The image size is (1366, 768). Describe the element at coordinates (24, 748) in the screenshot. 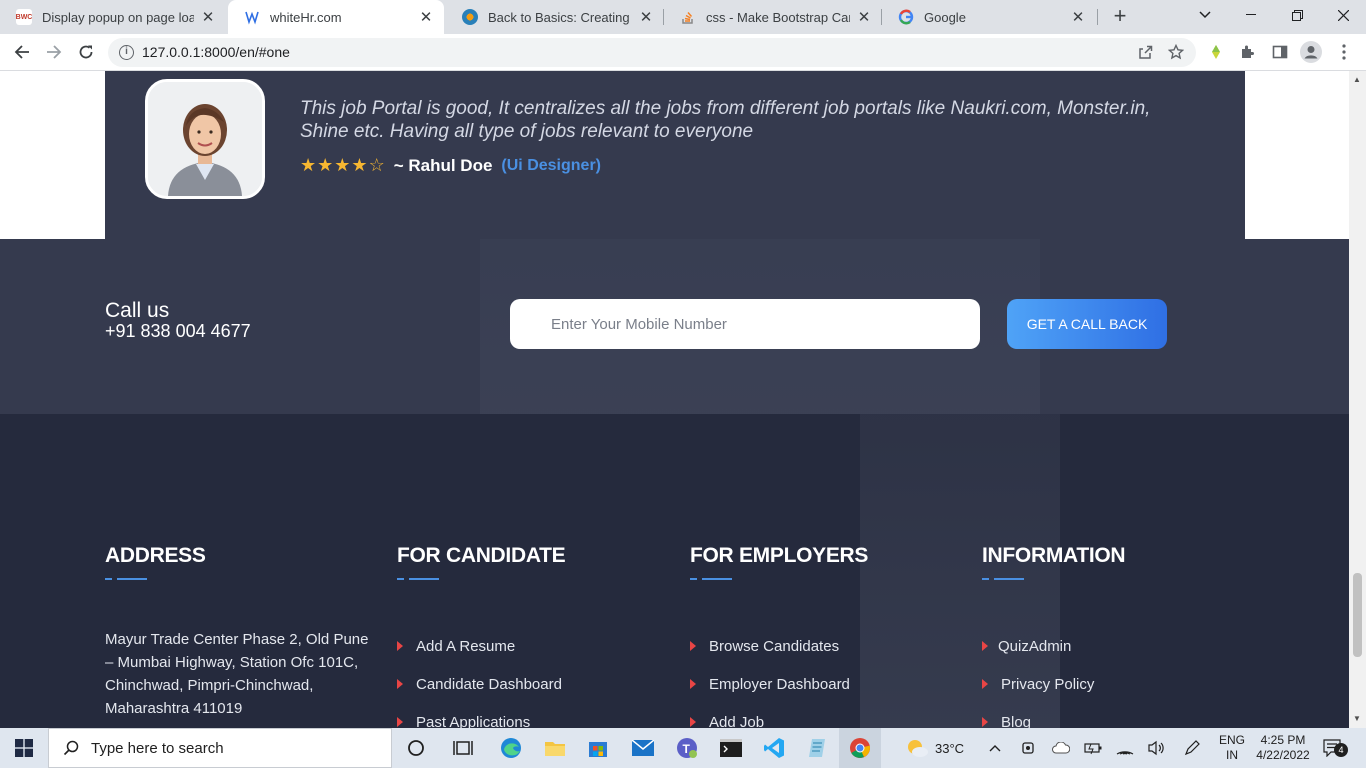

I see `windows-start-icon` at that location.